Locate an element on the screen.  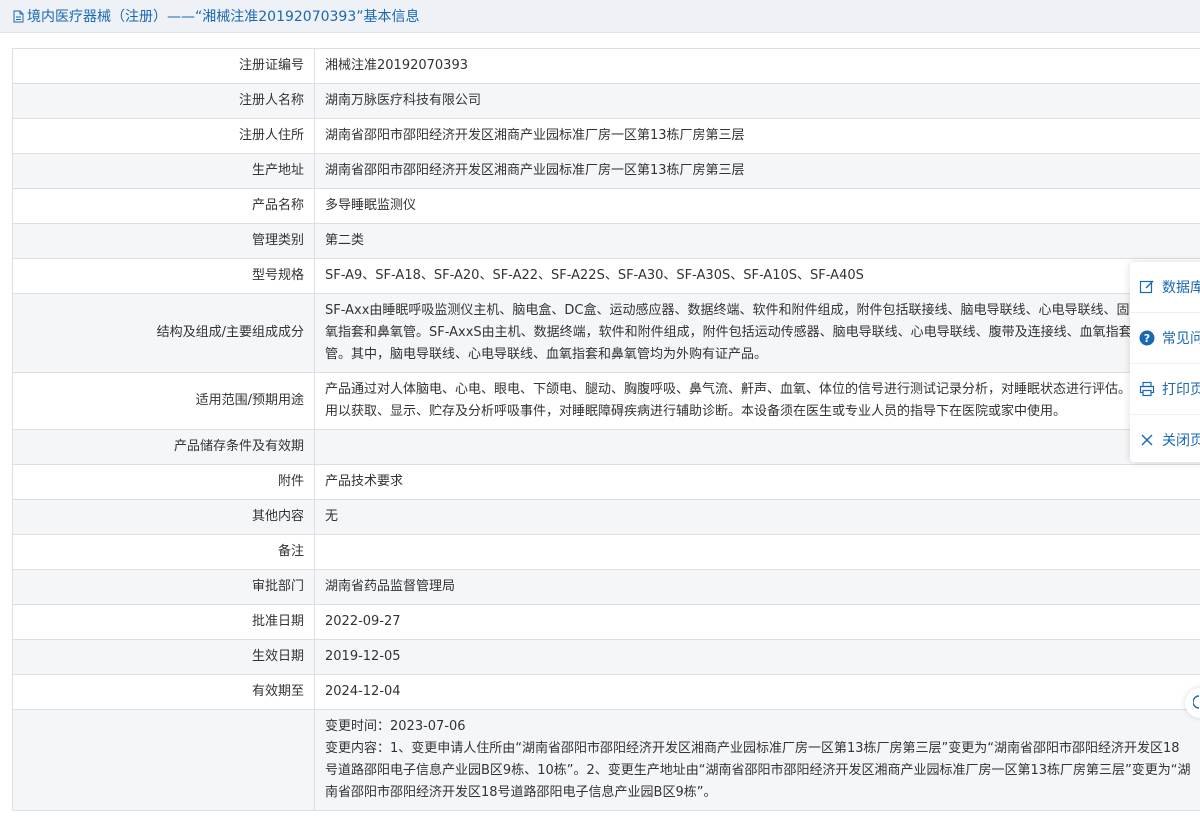
table-row: 管理类别 第二类 is located at coordinates (606, 241).